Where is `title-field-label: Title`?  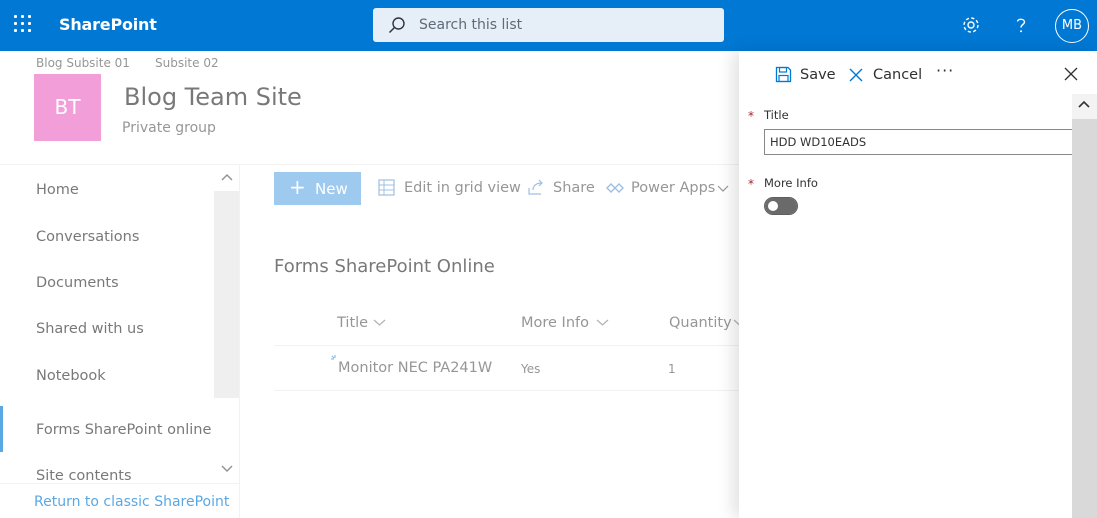 title-field-label: Title is located at coordinates (776, 115).